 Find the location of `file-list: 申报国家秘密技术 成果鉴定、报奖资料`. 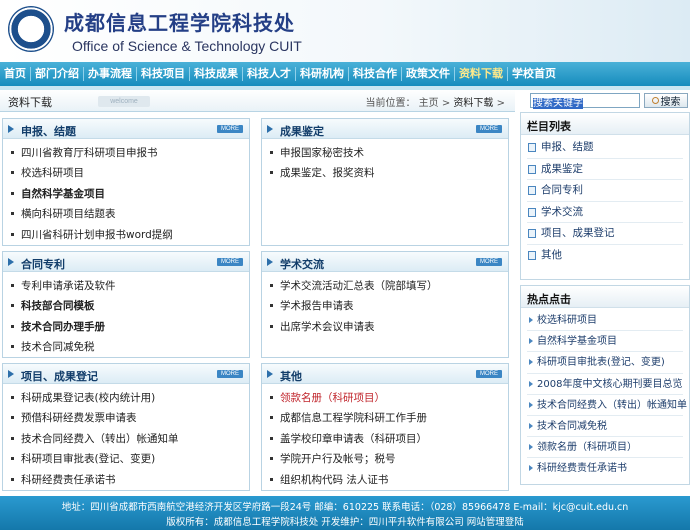

file-list: 申报国家秘密技术 成果鉴定、报奖资料 is located at coordinates (385, 161).